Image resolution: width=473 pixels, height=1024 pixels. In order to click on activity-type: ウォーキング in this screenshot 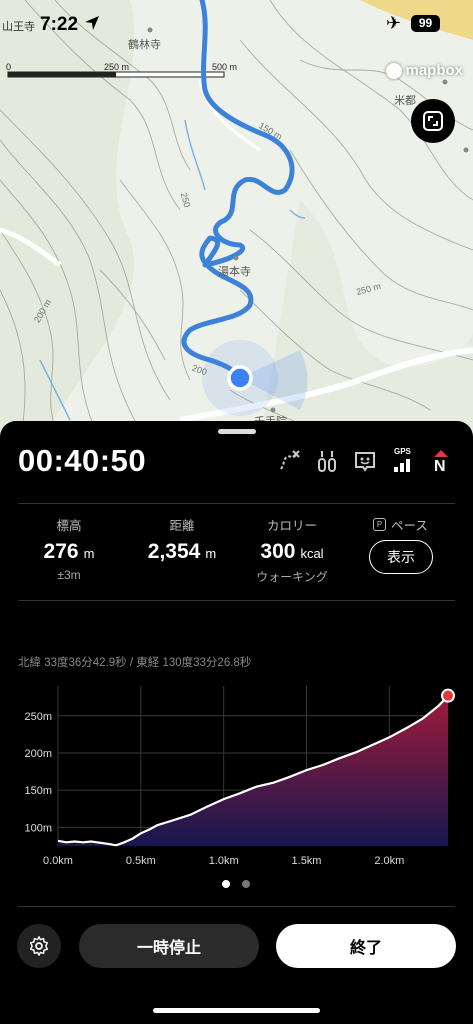, I will do `click(292, 577)`.